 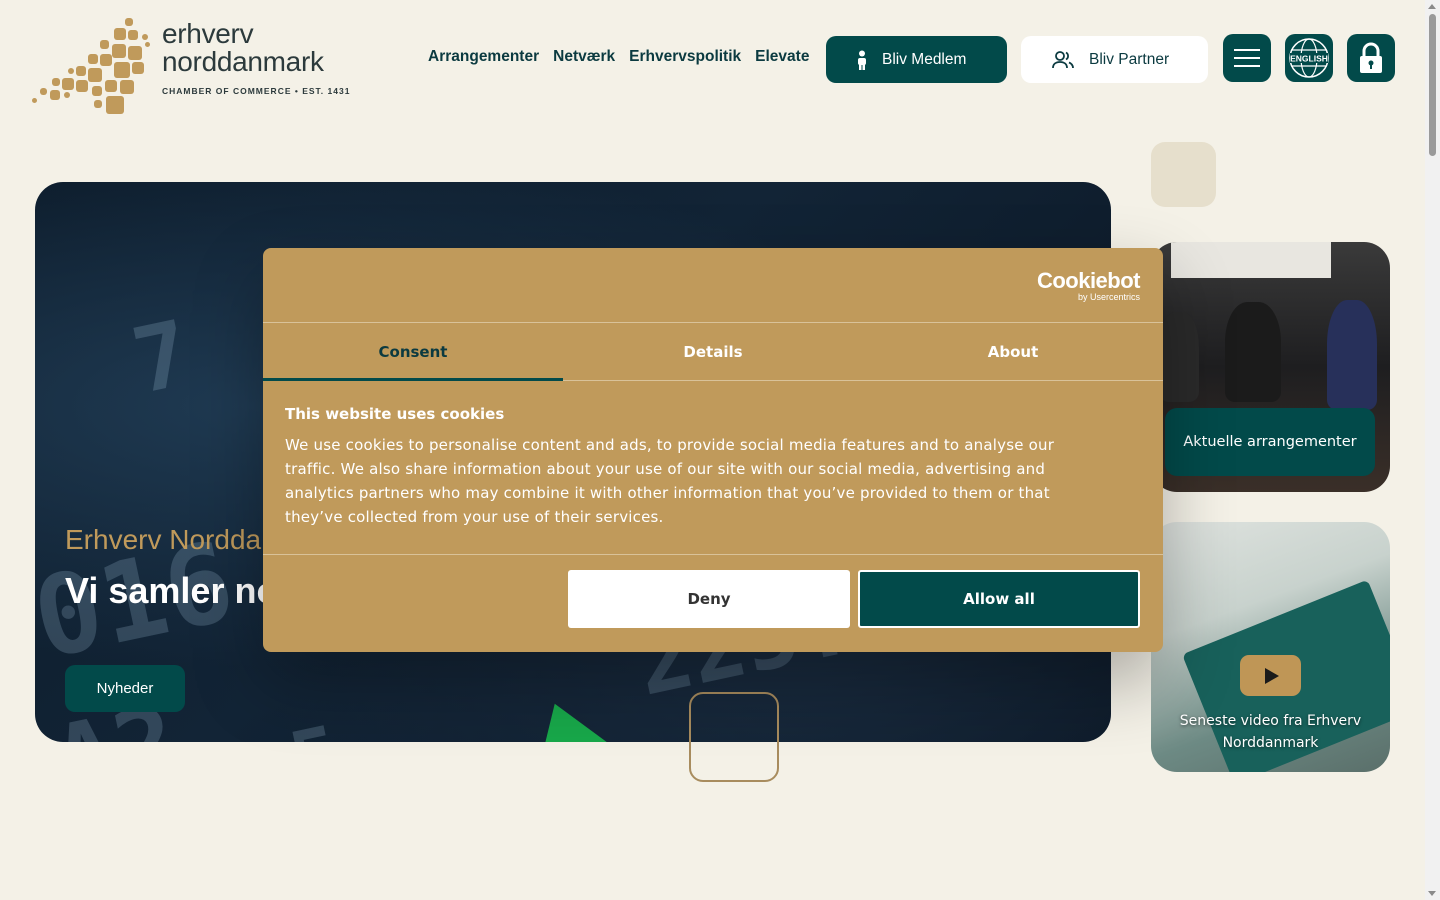 I want to click on english-label: ENGLISH, so click(x=1309, y=59).